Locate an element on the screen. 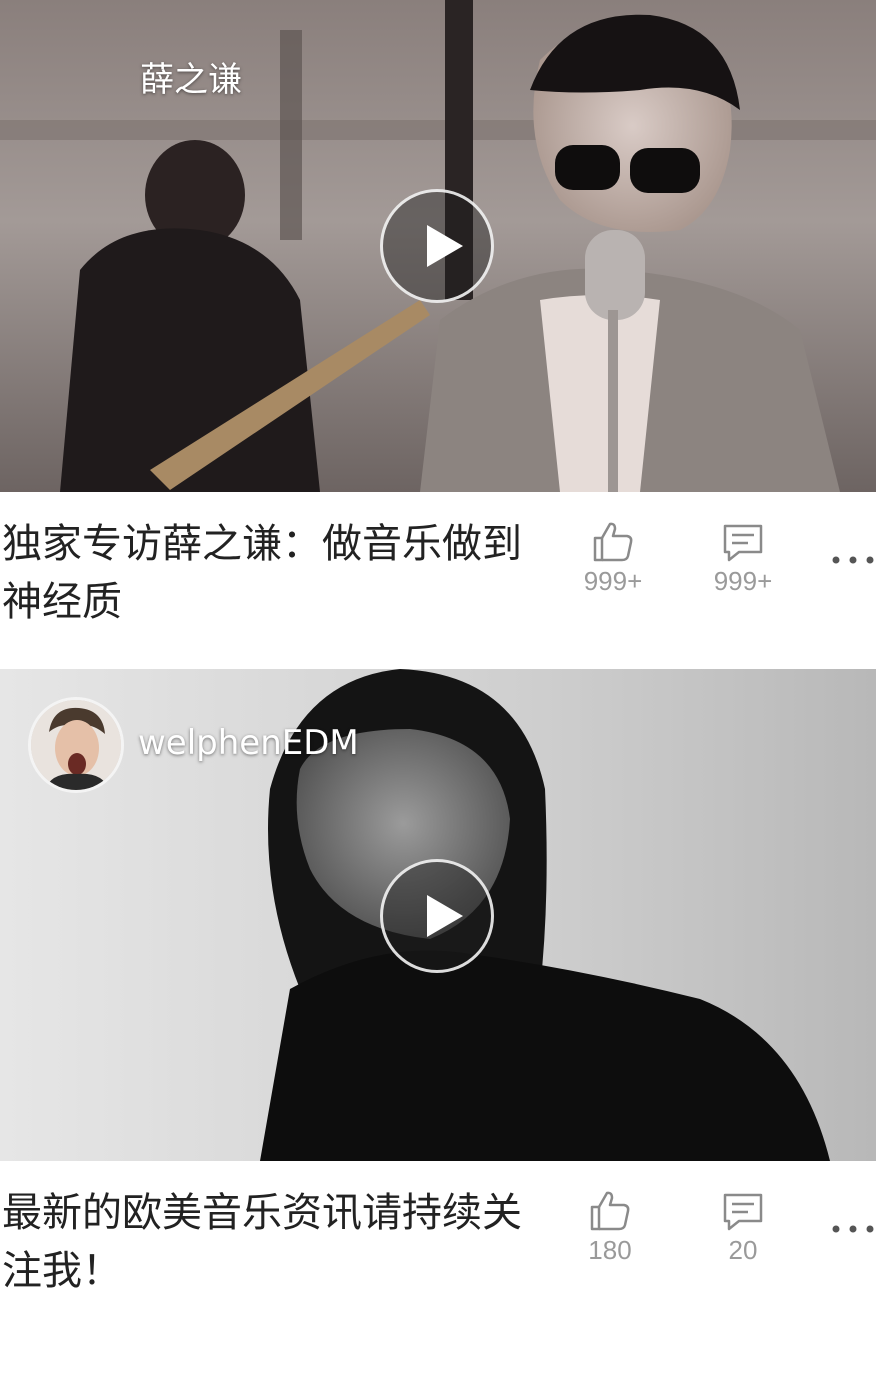 The width and height of the screenshot is (876, 1395). like-button: 999+ is located at coordinates (613, 558).